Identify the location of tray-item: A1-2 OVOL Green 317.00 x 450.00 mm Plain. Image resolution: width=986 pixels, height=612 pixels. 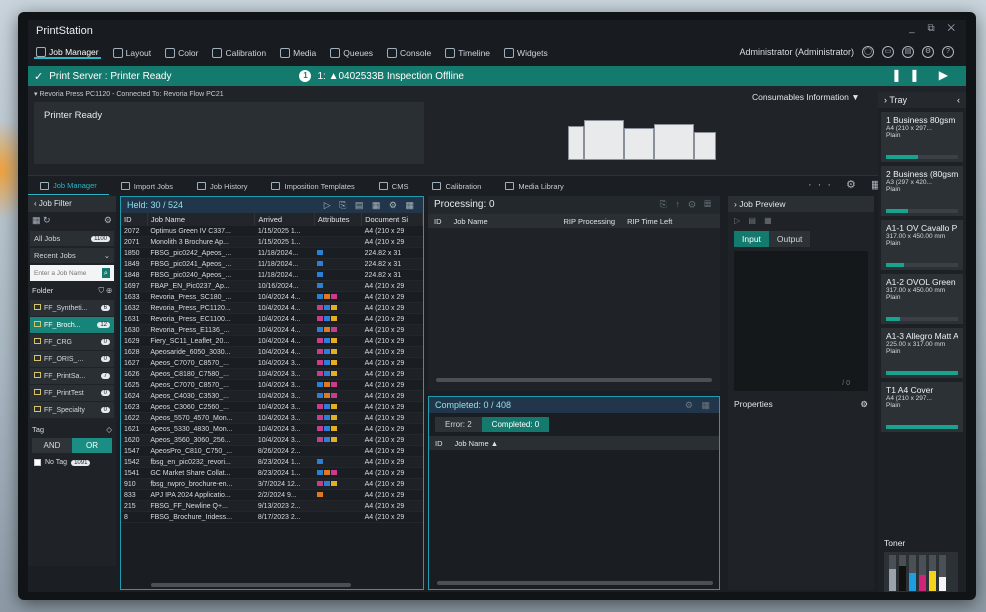
(922, 299).